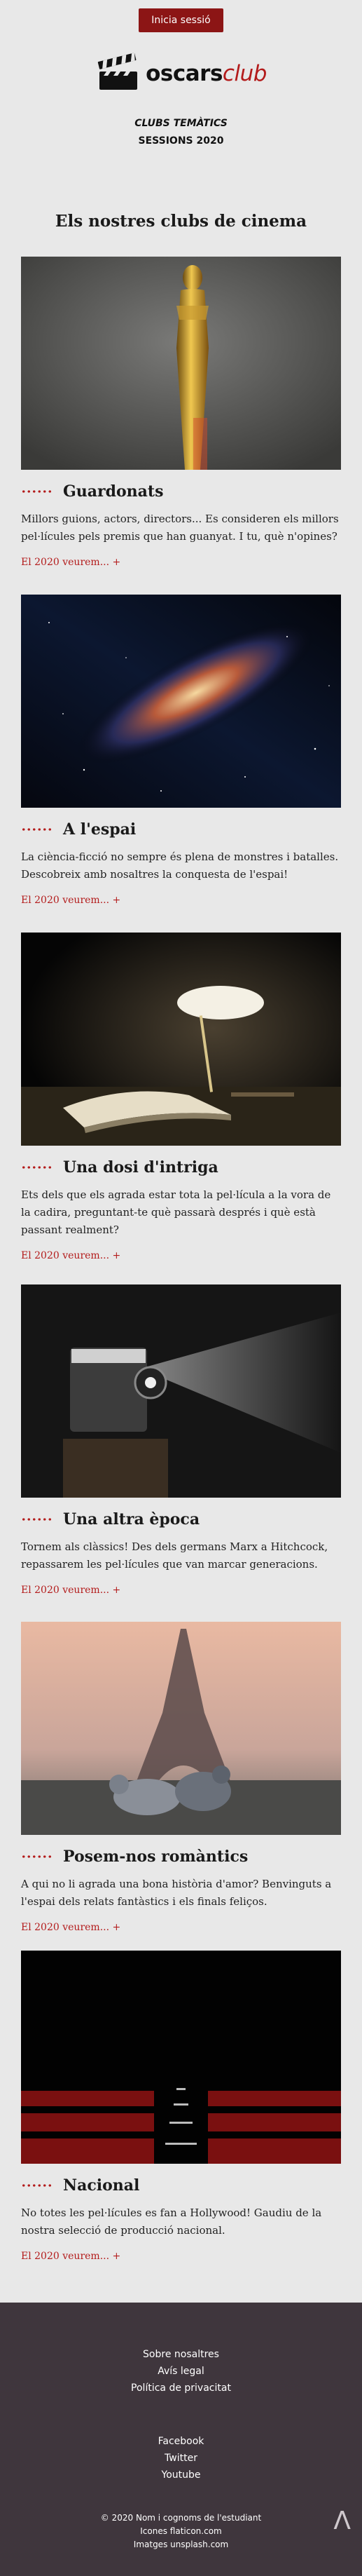  I want to click on tagline-sessions: SESSIONS 2020, so click(181, 141).